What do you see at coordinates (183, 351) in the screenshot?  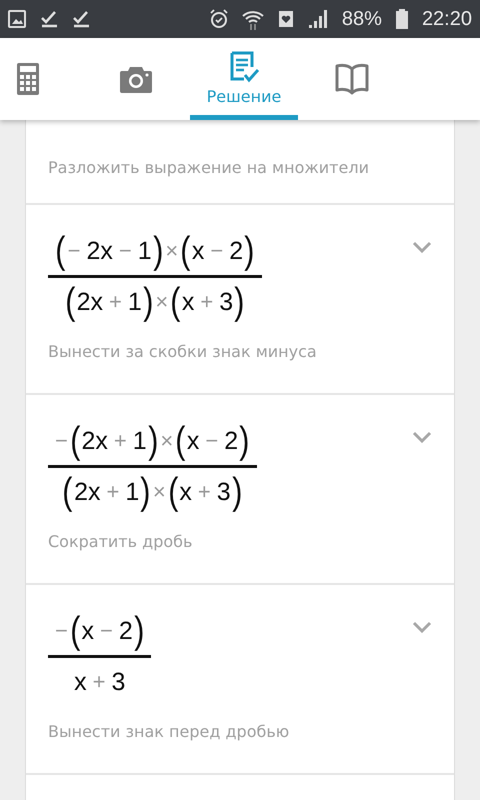 I see `step-description: Вынести за скобки знак минуса` at bounding box center [183, 351].